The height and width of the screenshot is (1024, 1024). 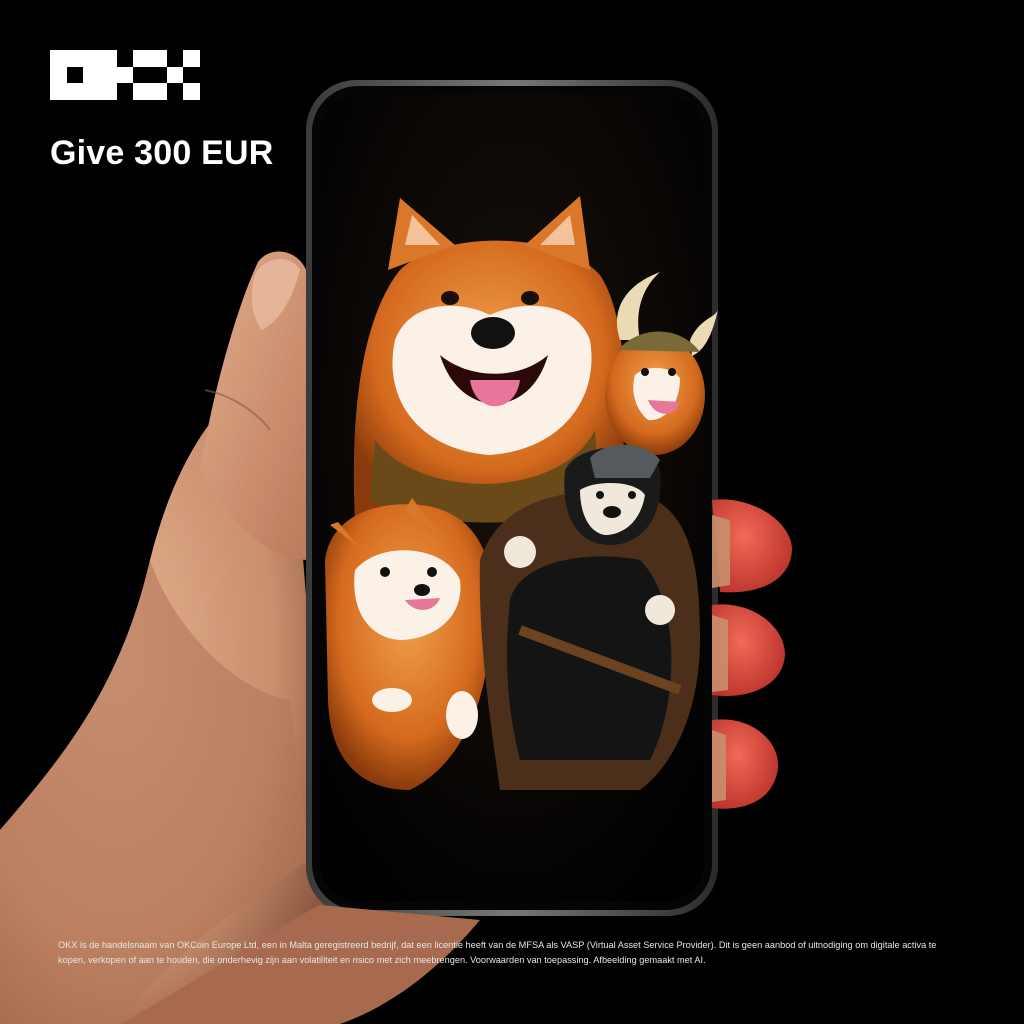 I want to click on headline: Give 300 EUR, so click(x=162, y=153).